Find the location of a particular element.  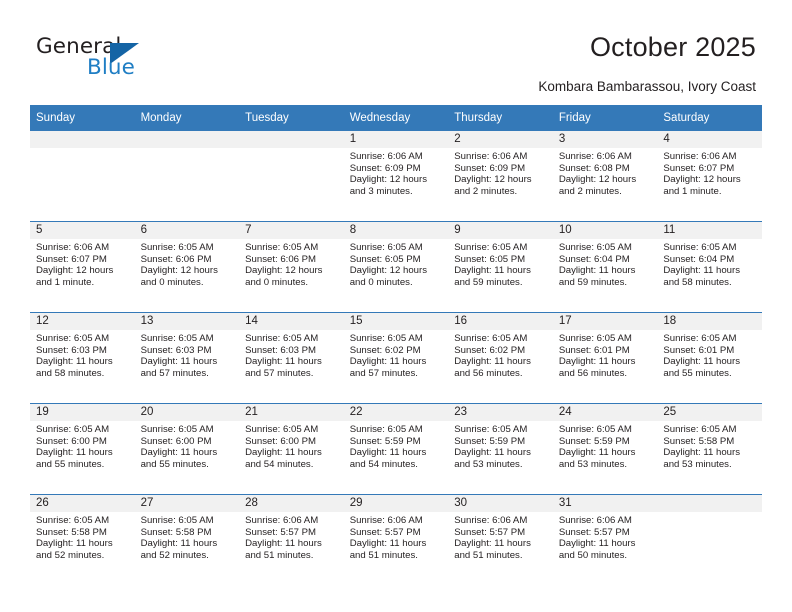

day-number: 14 is located at coordinates (291, 321).